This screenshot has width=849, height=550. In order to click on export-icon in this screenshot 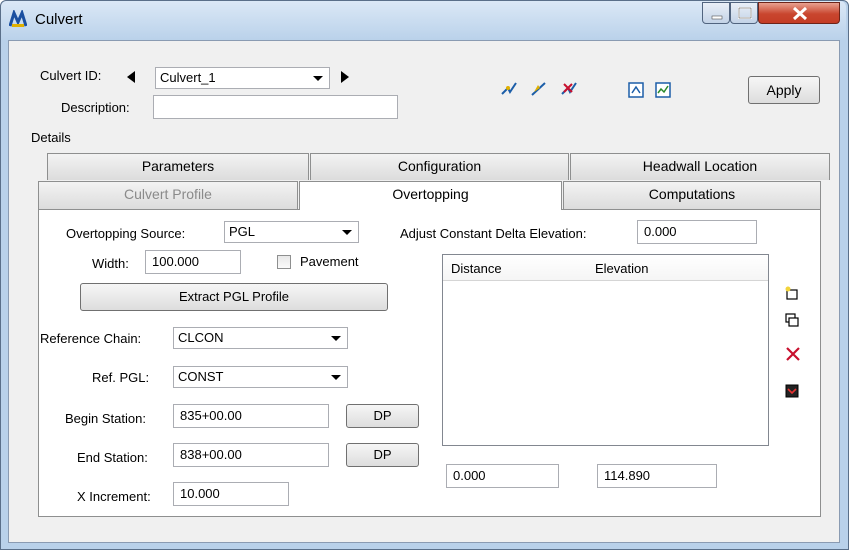, I will do `click(663, 91)`.